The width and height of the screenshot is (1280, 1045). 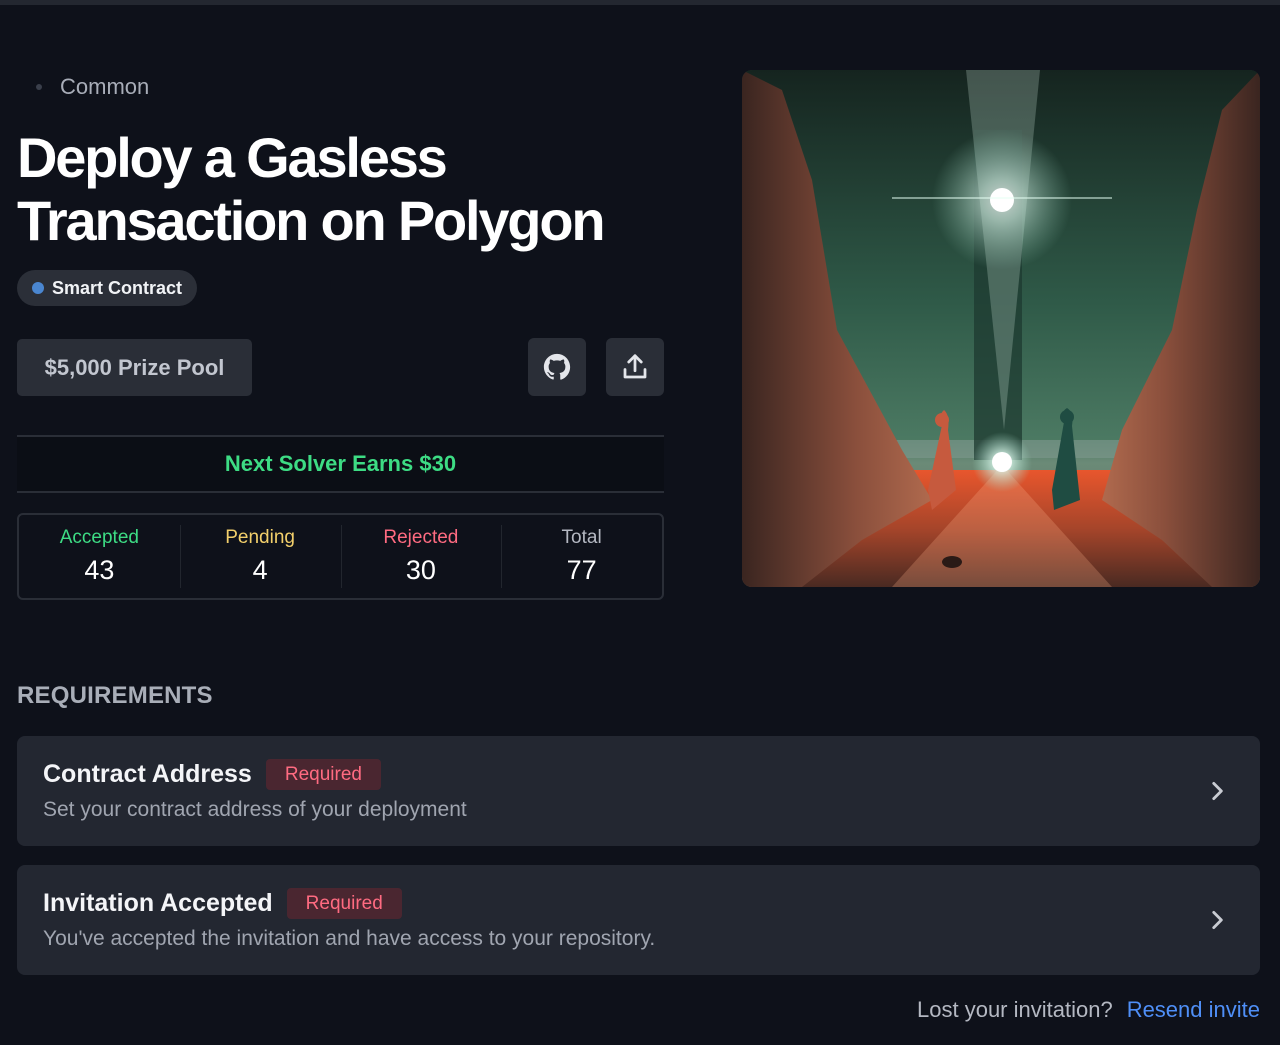 I want to click on share-button, so click(x=635, y=367).